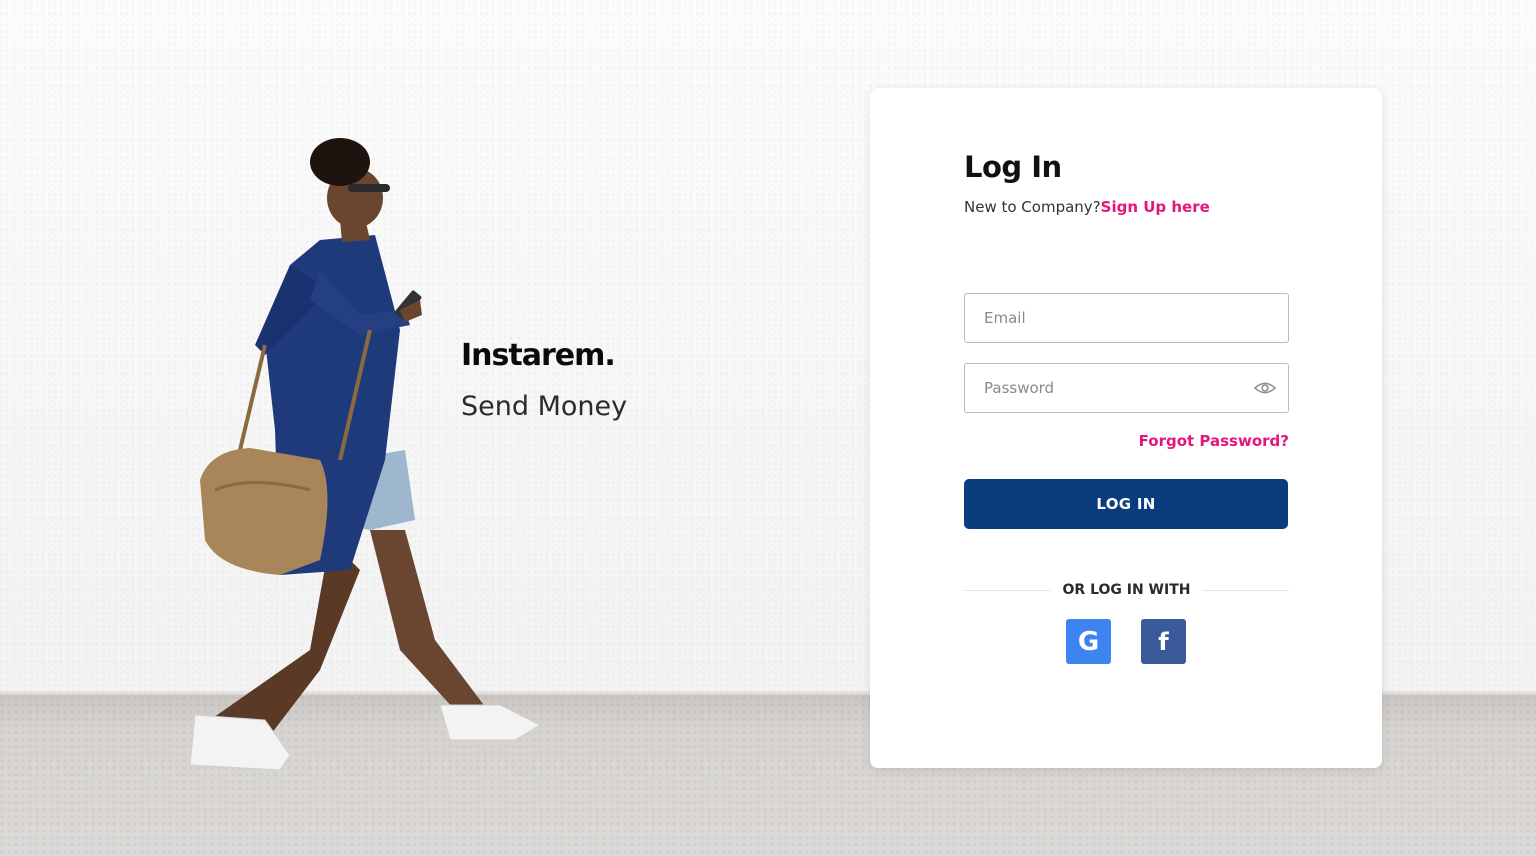 This screenshot has width=1536, height=856. What do you see at coordinates (538, 355) in the screenshot?
I see `brand-logo: Instarem.` at bounding box center [538, 355].